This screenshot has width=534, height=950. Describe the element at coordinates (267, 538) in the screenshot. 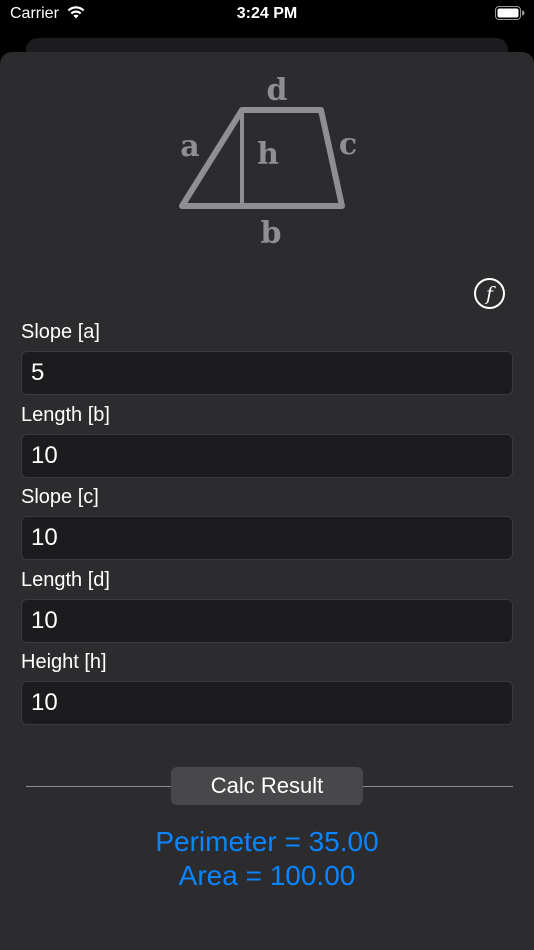

I see `slope-c-input` at that location.